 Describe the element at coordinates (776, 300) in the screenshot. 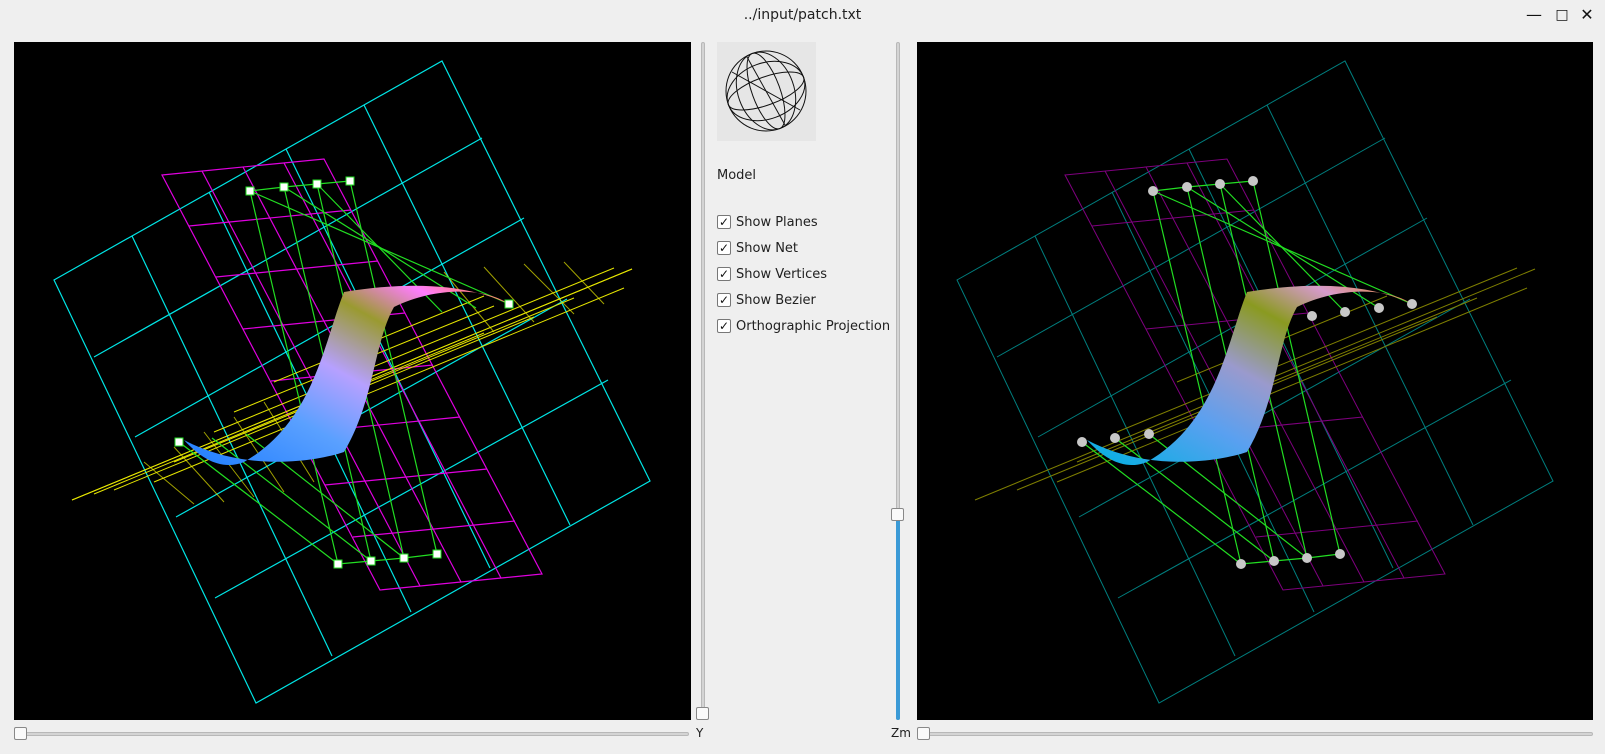

I see `option-label: Show Bezier` at that location.